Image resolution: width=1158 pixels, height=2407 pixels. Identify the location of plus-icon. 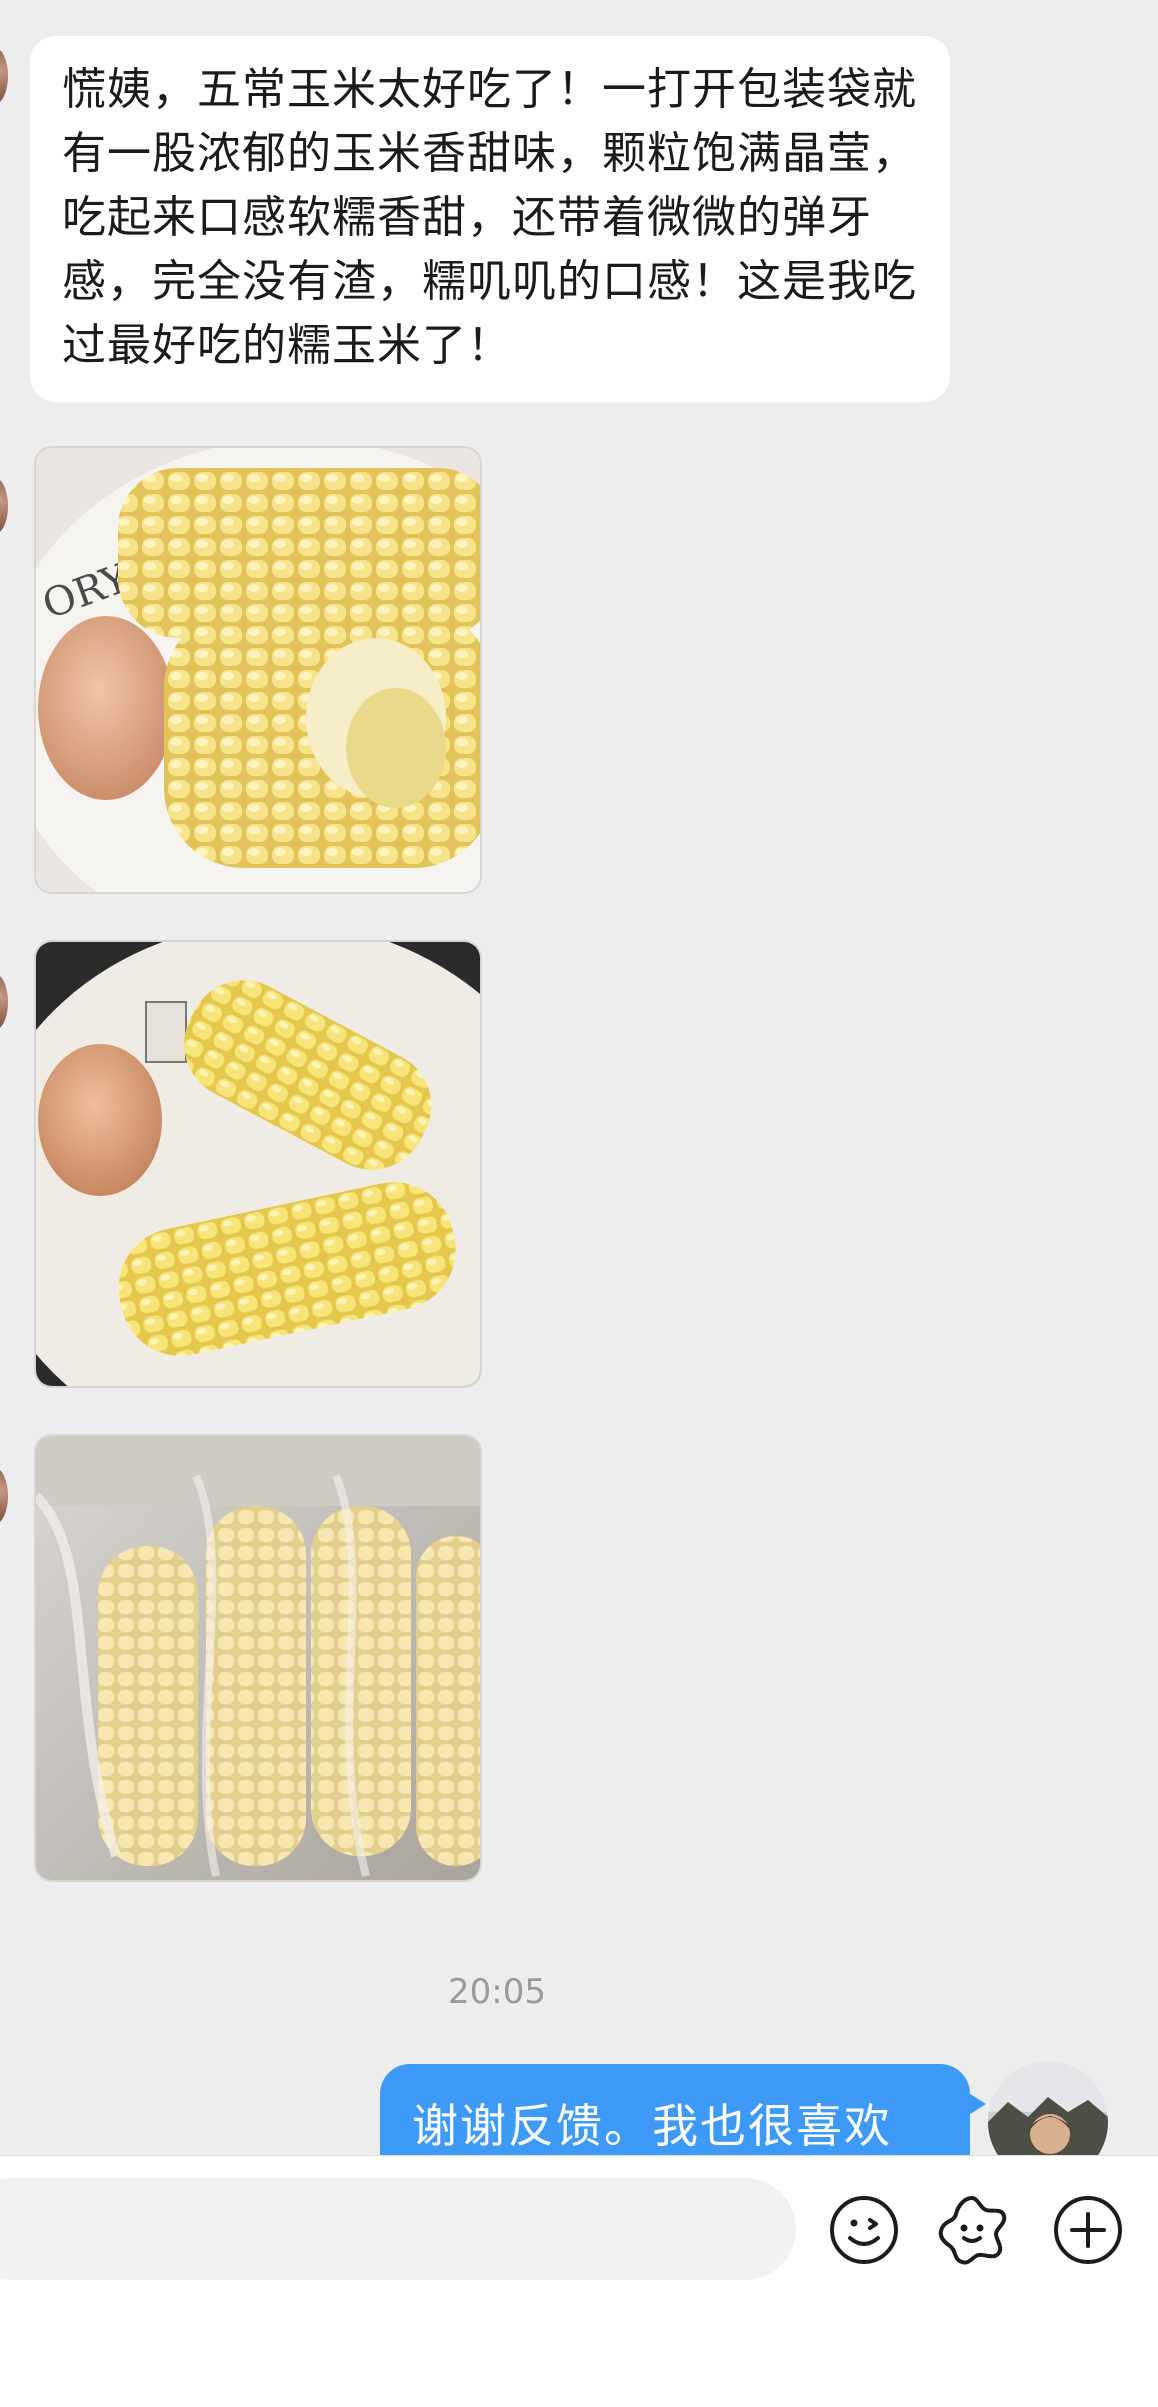
(1088, 2230).